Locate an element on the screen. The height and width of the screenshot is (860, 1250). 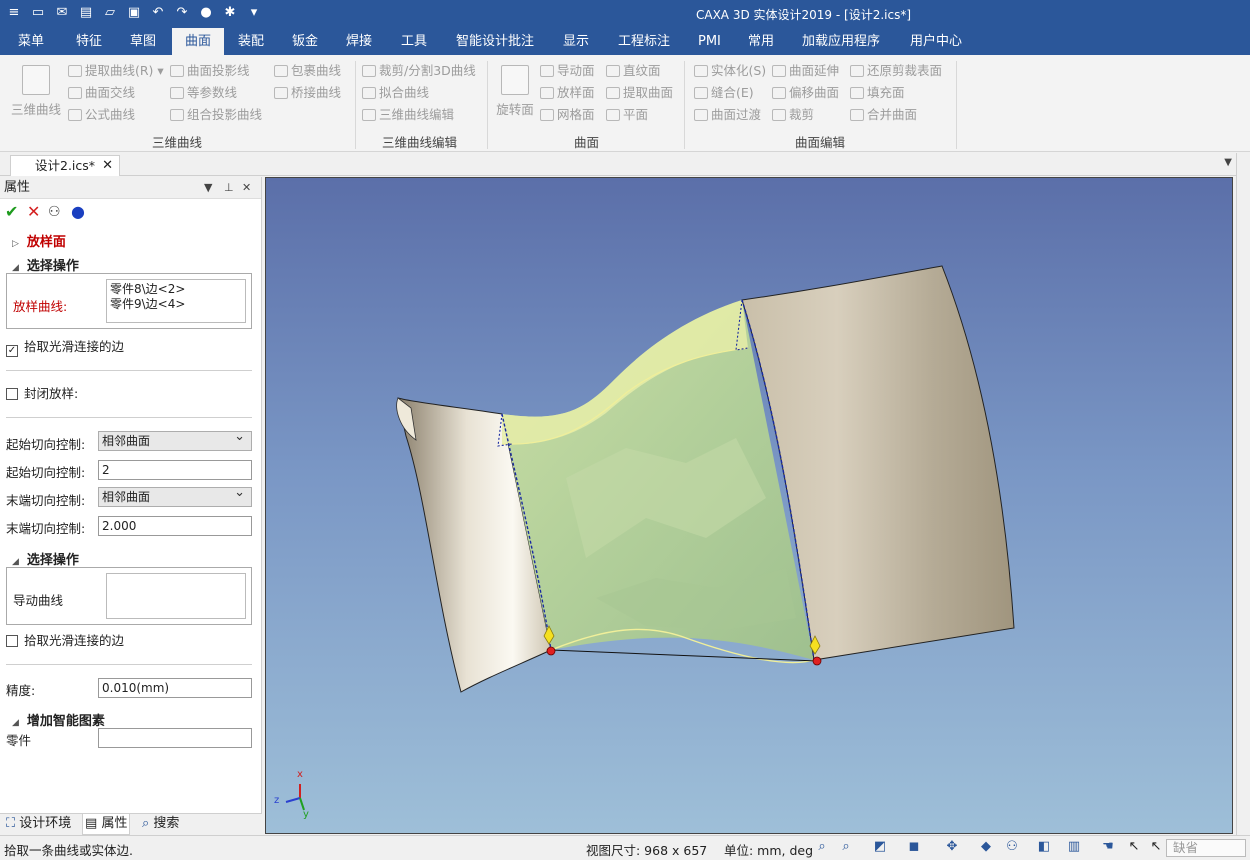
section-select-operation: ◢ 选择操作 is located at coordinates (45, 264).